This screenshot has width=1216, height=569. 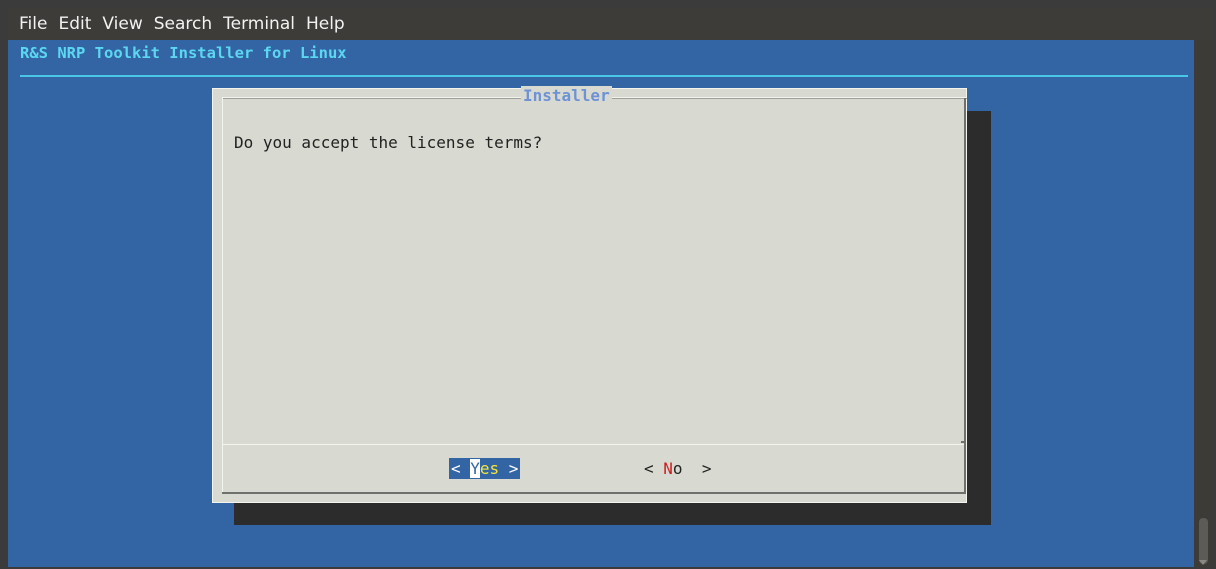 I want to click on menu-terminal: Terminal, so click(x=259, y=24).